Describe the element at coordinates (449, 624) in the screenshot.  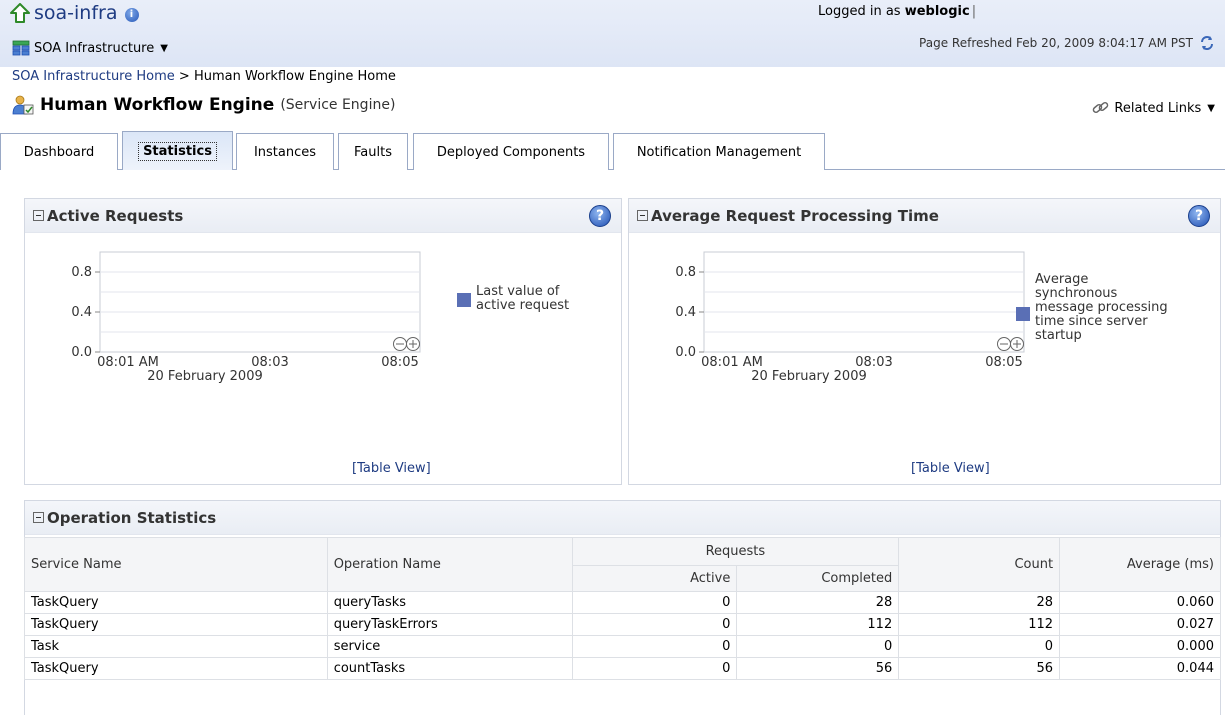
I see `cell-operation: queryTaskErrors` at that location.